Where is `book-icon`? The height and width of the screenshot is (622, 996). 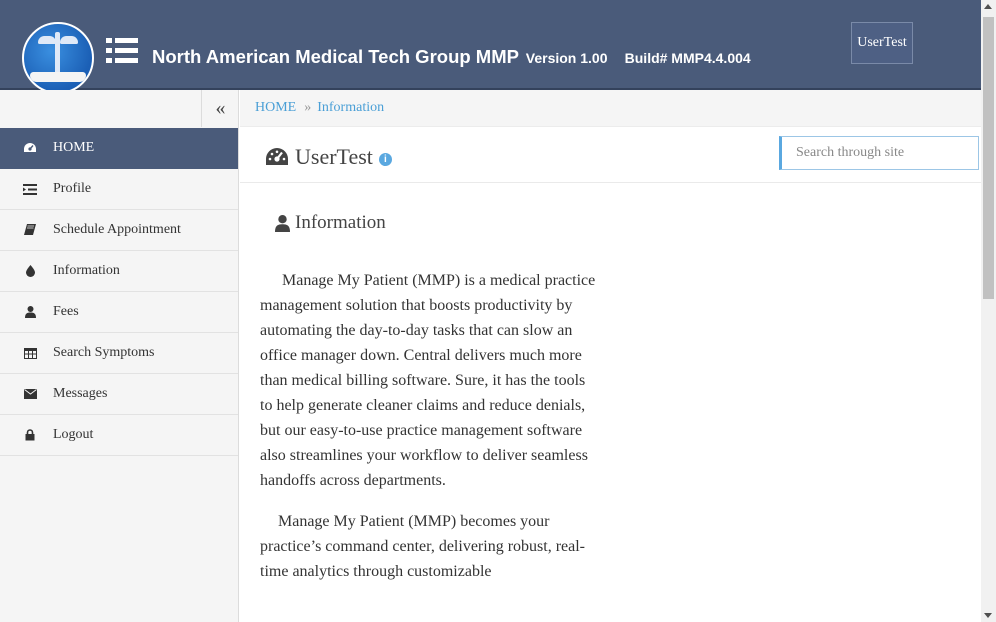 book-icon is located at coordinates (30, 230).